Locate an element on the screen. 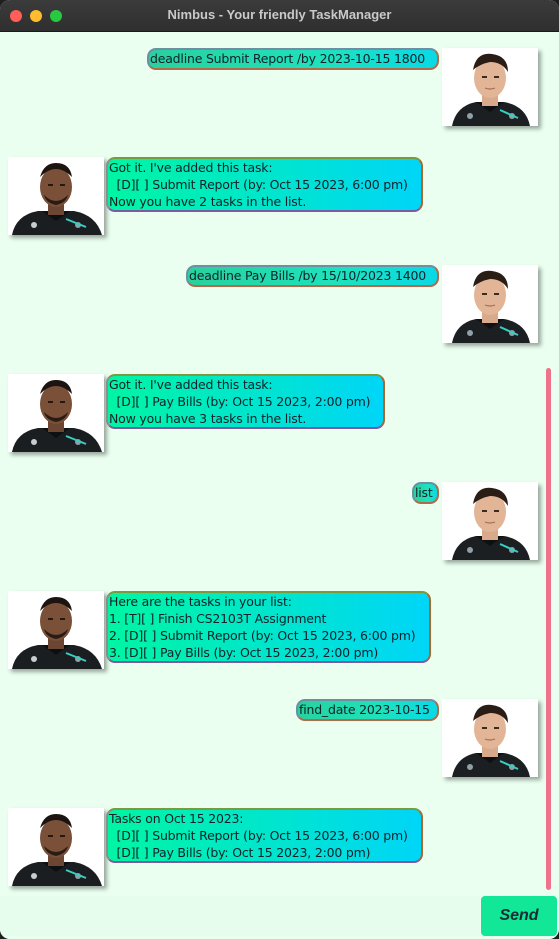 This screenshot has height=939, width=559. message-line: Now you have 2 tasks in the list. is located at coordinates (208, 201).